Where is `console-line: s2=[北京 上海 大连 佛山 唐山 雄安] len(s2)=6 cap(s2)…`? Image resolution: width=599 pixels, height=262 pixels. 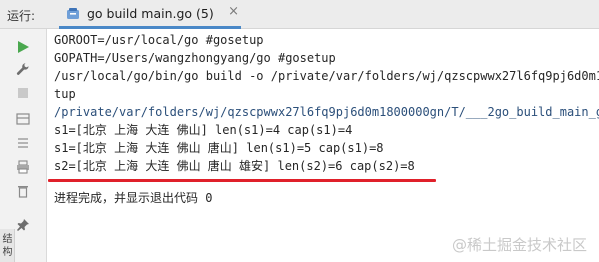
console-line: s2=[北京 上海 大连 佛山 唐山 雄安] len(s2)=6 cap(s2)… is located at coordinates (234, 166).